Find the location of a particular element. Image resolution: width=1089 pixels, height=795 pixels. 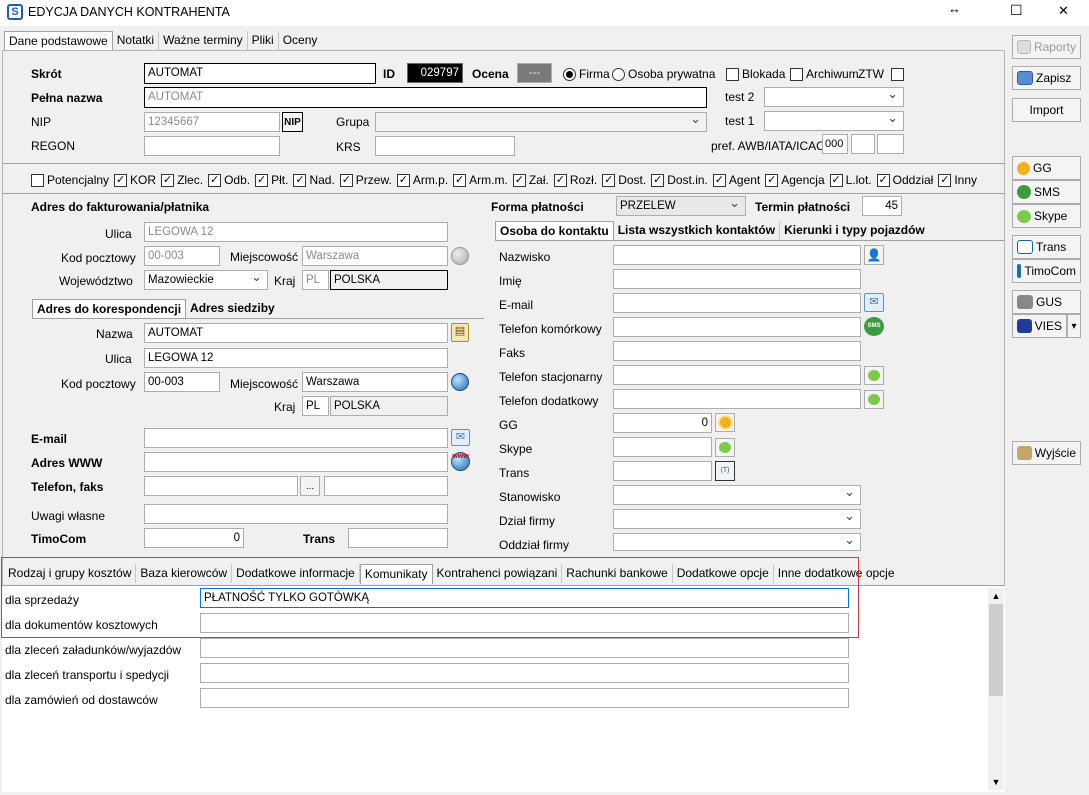

tab-lista-kontaktow: Lista wszystkich kontaktów is located at coordinates (697, 230).